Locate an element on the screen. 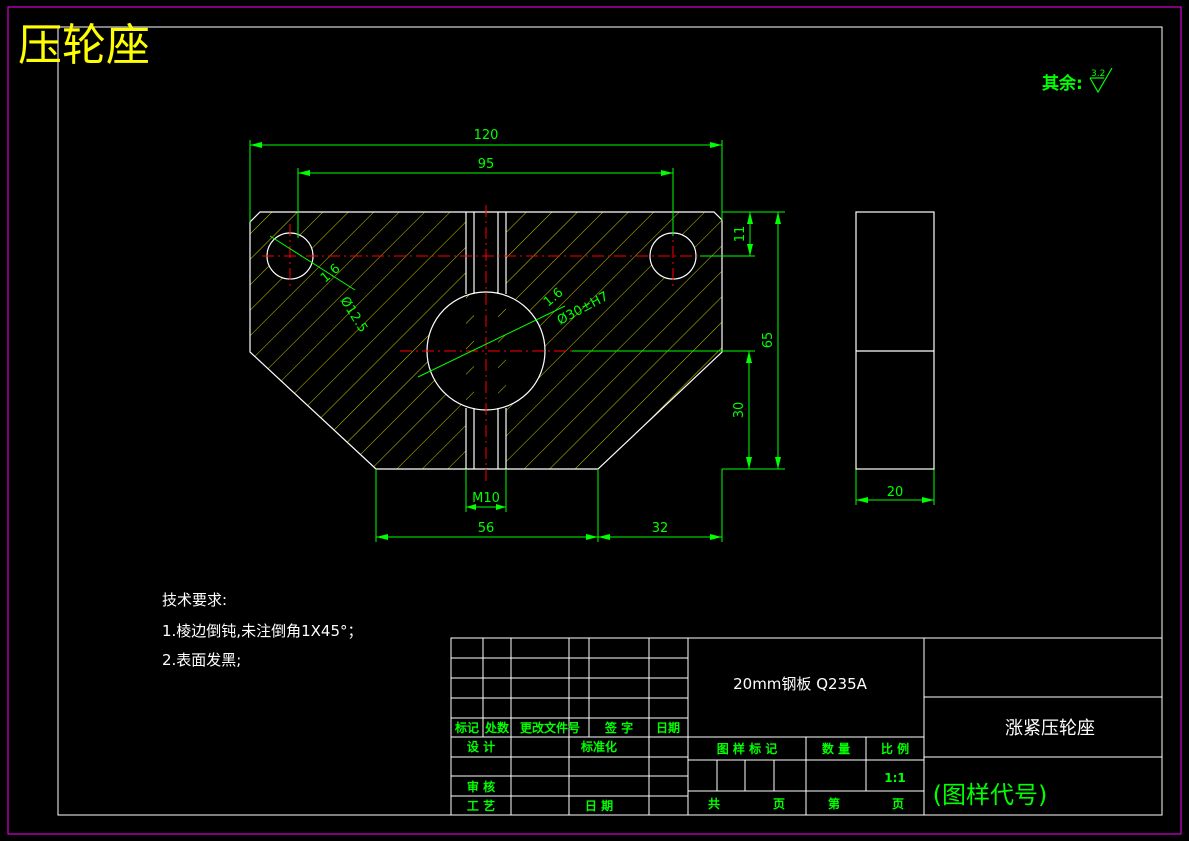 The width and height of the screenshot is (1189, 841). side-view is located at coordinates (895, 340).